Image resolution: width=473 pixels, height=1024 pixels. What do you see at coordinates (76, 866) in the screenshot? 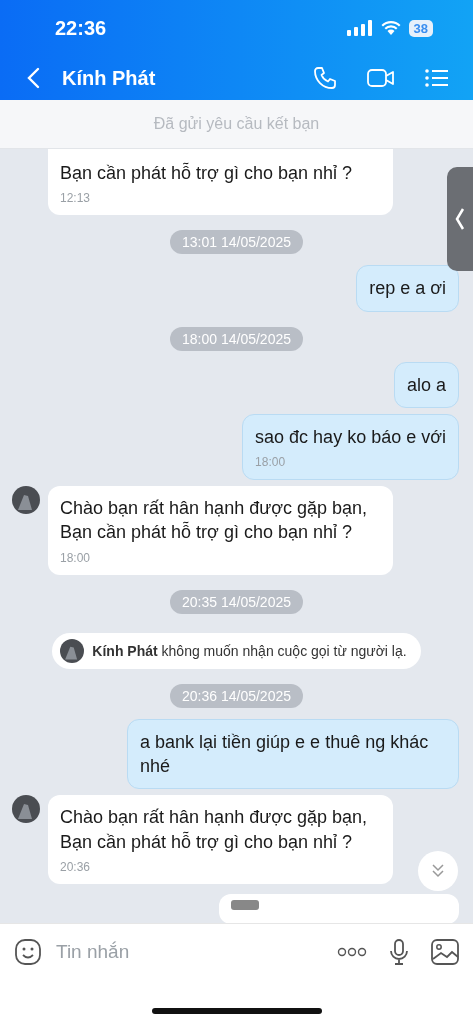
I see `message-time: 20:36` at bounding box center [76, 866].